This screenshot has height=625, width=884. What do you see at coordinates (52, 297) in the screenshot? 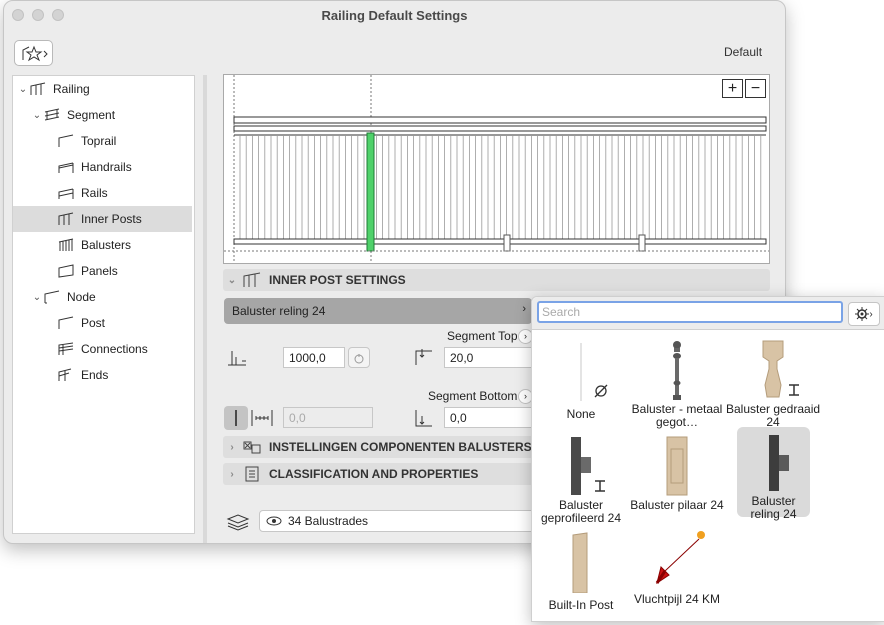
I see `node-icon` at bounding box center [52, 297].